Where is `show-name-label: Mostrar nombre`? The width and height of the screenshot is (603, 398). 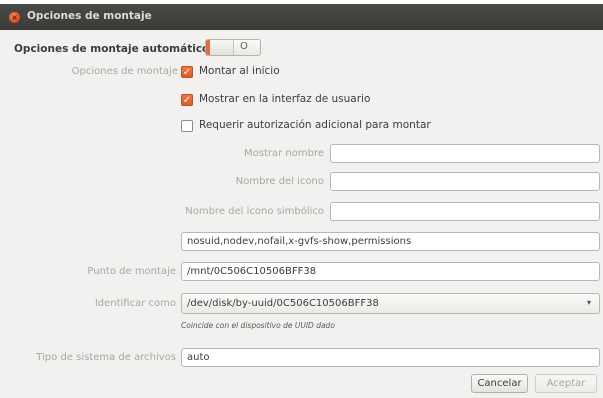
show-name-label: Mostrar nombre is located at coordinates (284, 153).